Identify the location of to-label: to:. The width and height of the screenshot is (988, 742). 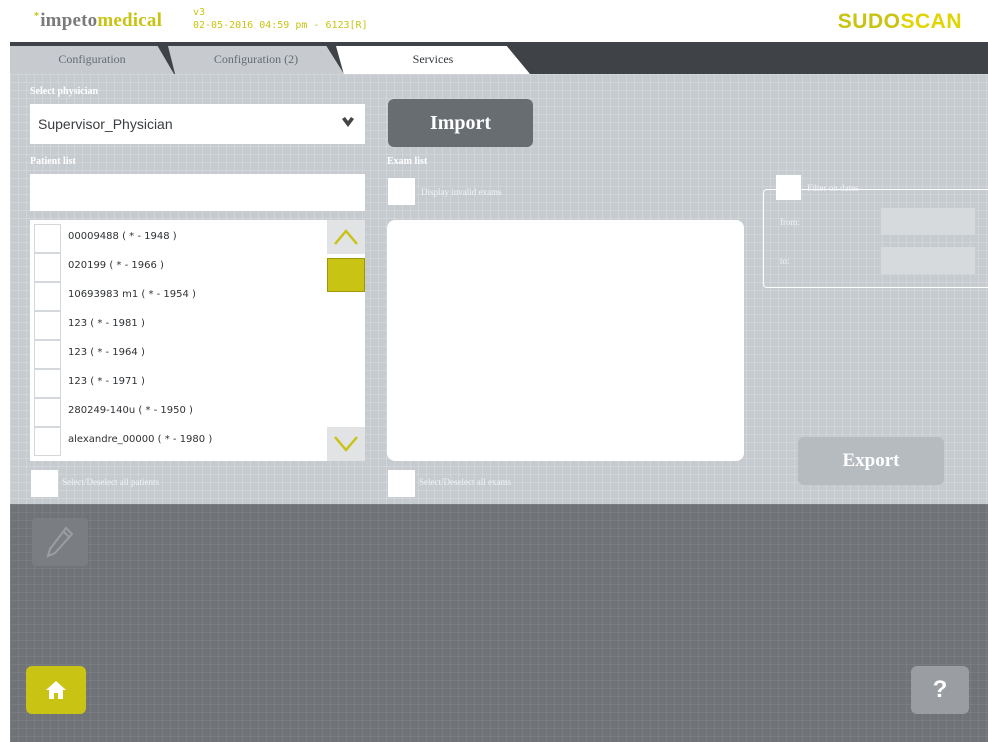
(785, 261).